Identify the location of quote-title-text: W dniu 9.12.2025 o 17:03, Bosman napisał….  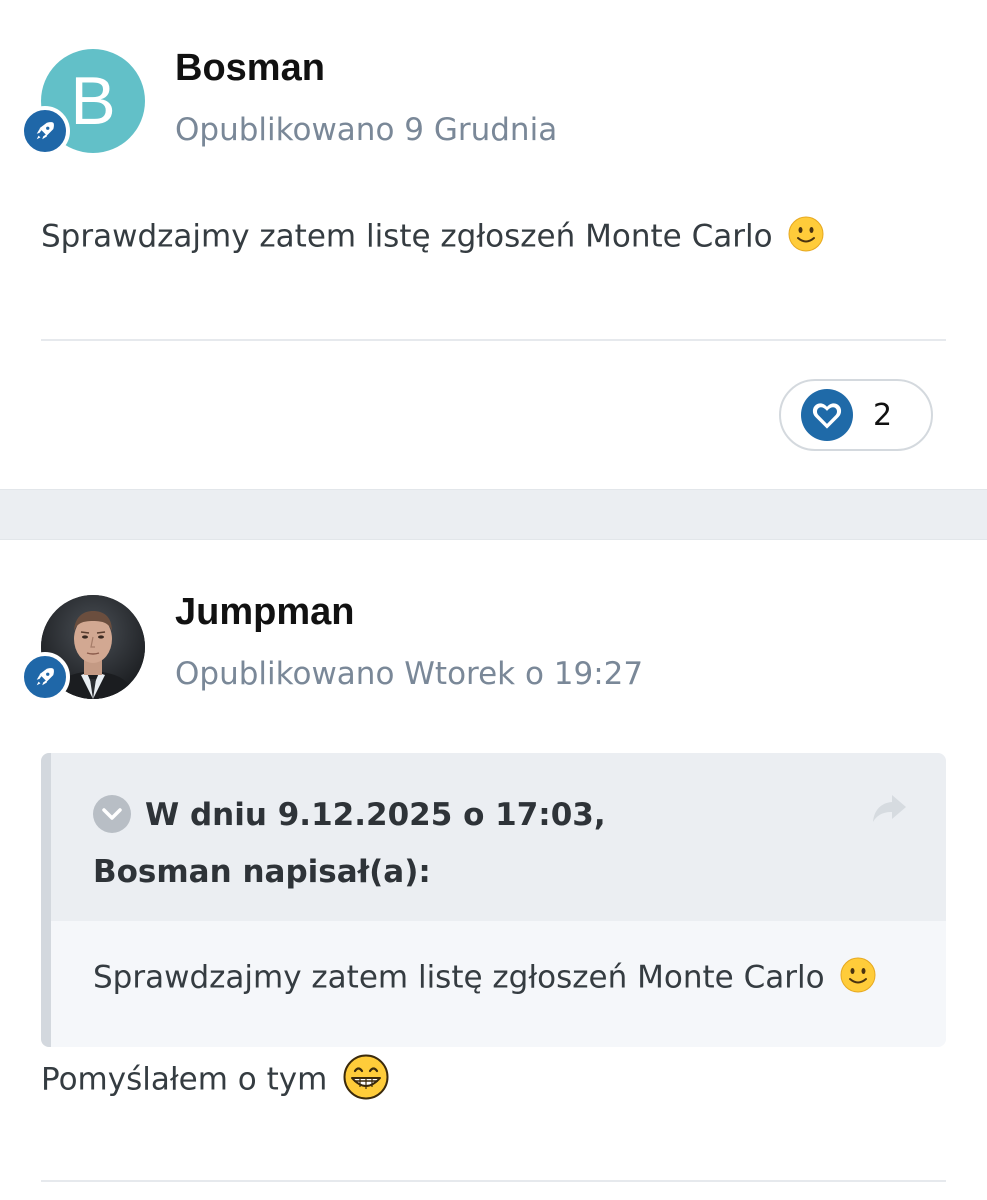
(349, 843).